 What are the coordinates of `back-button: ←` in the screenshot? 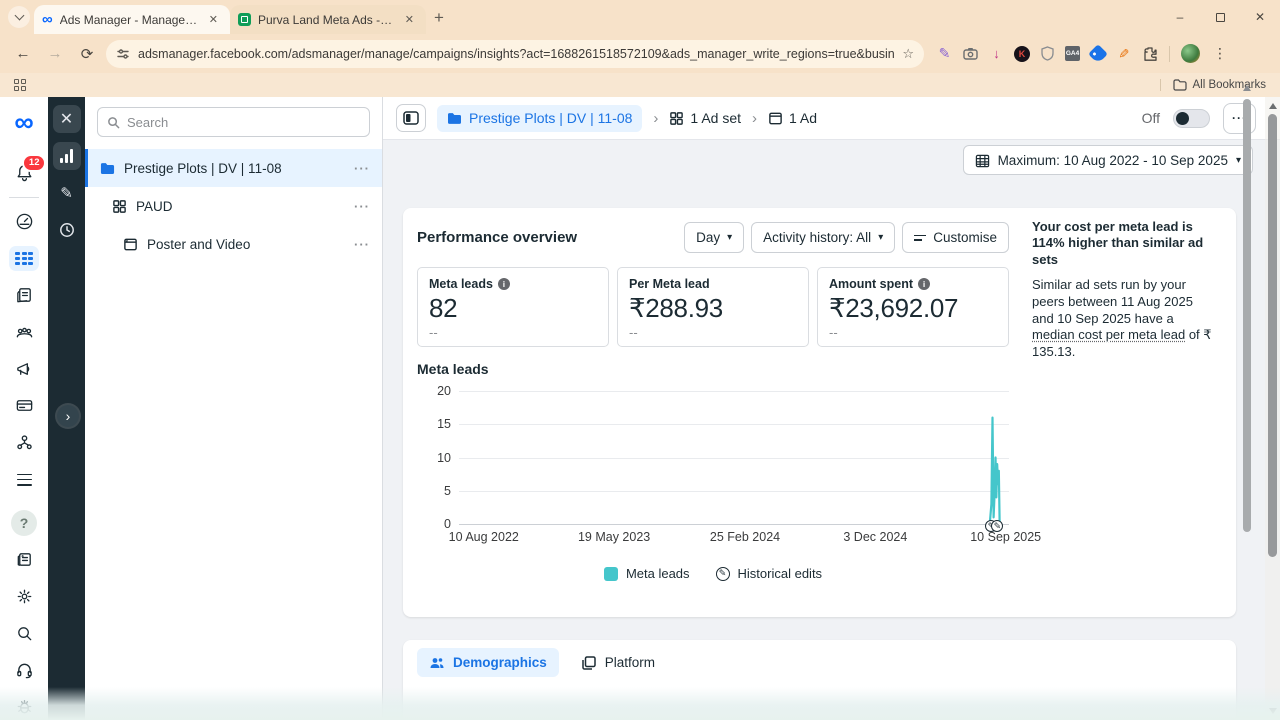 It's located at (23, 54).